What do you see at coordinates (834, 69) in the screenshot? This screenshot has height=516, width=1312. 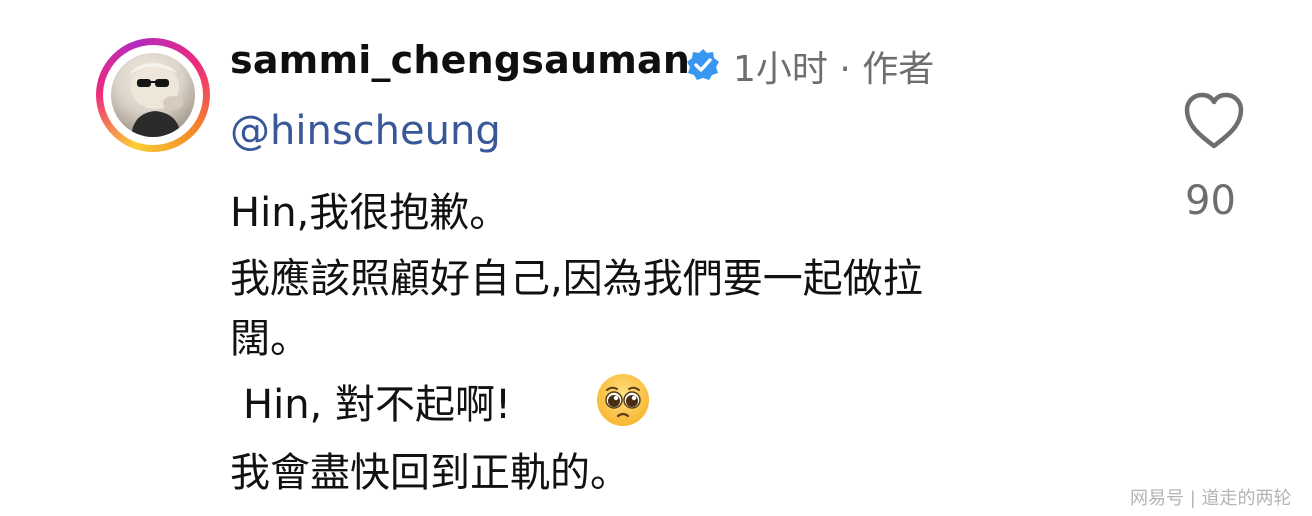 I see `comment-meta: 1小时 · 作者` at bounding box center [834, 69].